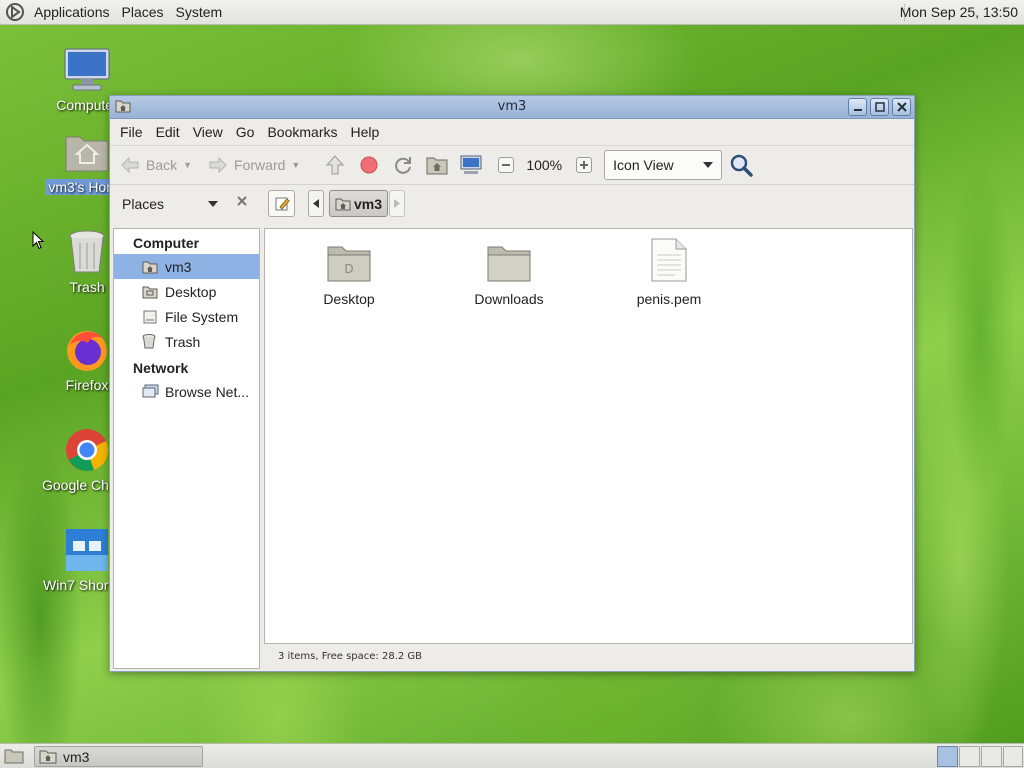 Image resolution: width=1024 pixels, height=768 pixels. Describe the element at coordinates (143, 204) in the screenshot. I see `side-pane-label: Places` at that location.